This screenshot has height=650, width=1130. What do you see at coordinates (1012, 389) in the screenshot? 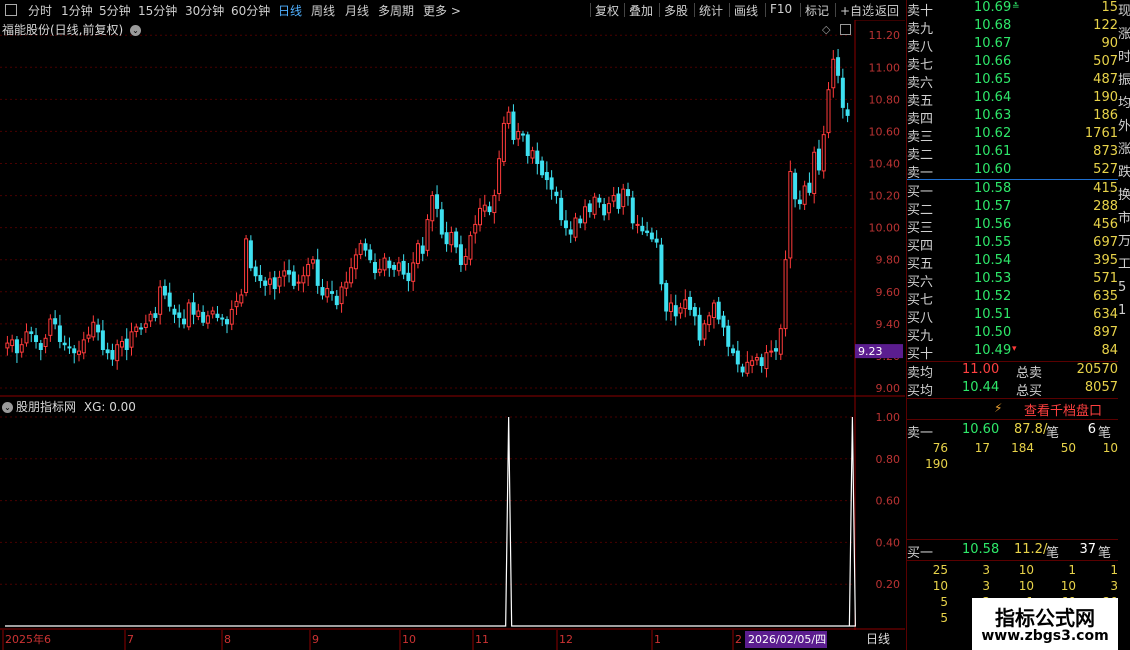
I see `average-row: 买均 10.44 总买 8057` at bounding box center [1012, 389].